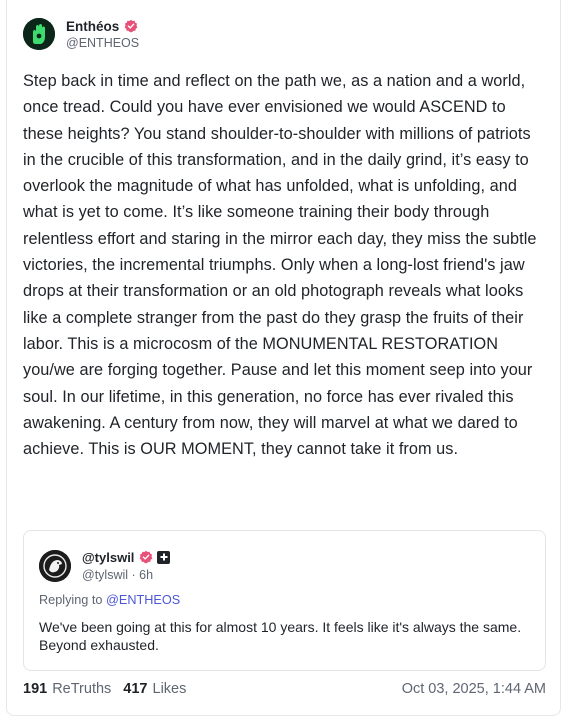 The width and height of the screenshot is (567, 716). I want to click on post-timestamp: Oct 03, 2025, 1:44 AM, so click(474, 689).